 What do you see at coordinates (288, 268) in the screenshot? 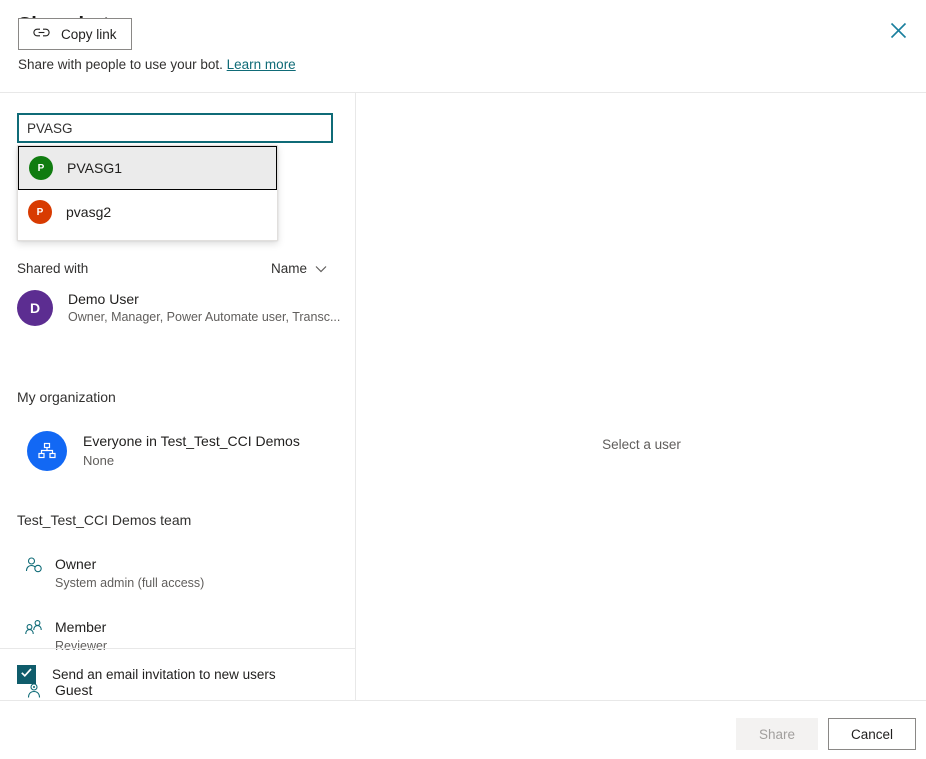
I see `sort-field-label: Name` at bounding box center [288, 268].